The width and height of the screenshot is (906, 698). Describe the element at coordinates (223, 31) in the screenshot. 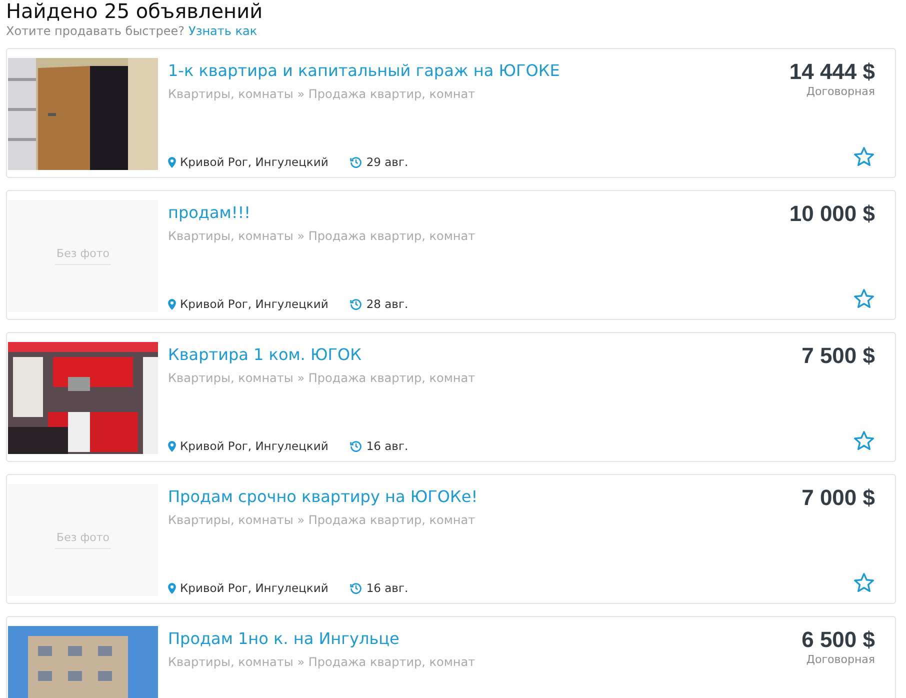

I see `learn-how-link: Узнать как` at that location.